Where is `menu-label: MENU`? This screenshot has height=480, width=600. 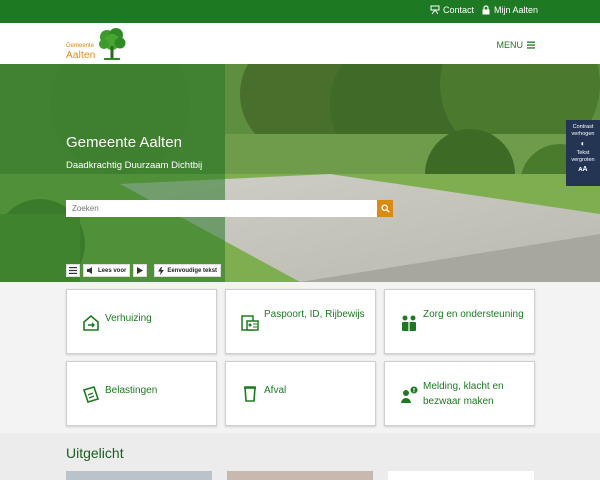
menu-label: MENU is located at coordinates (510, 45).